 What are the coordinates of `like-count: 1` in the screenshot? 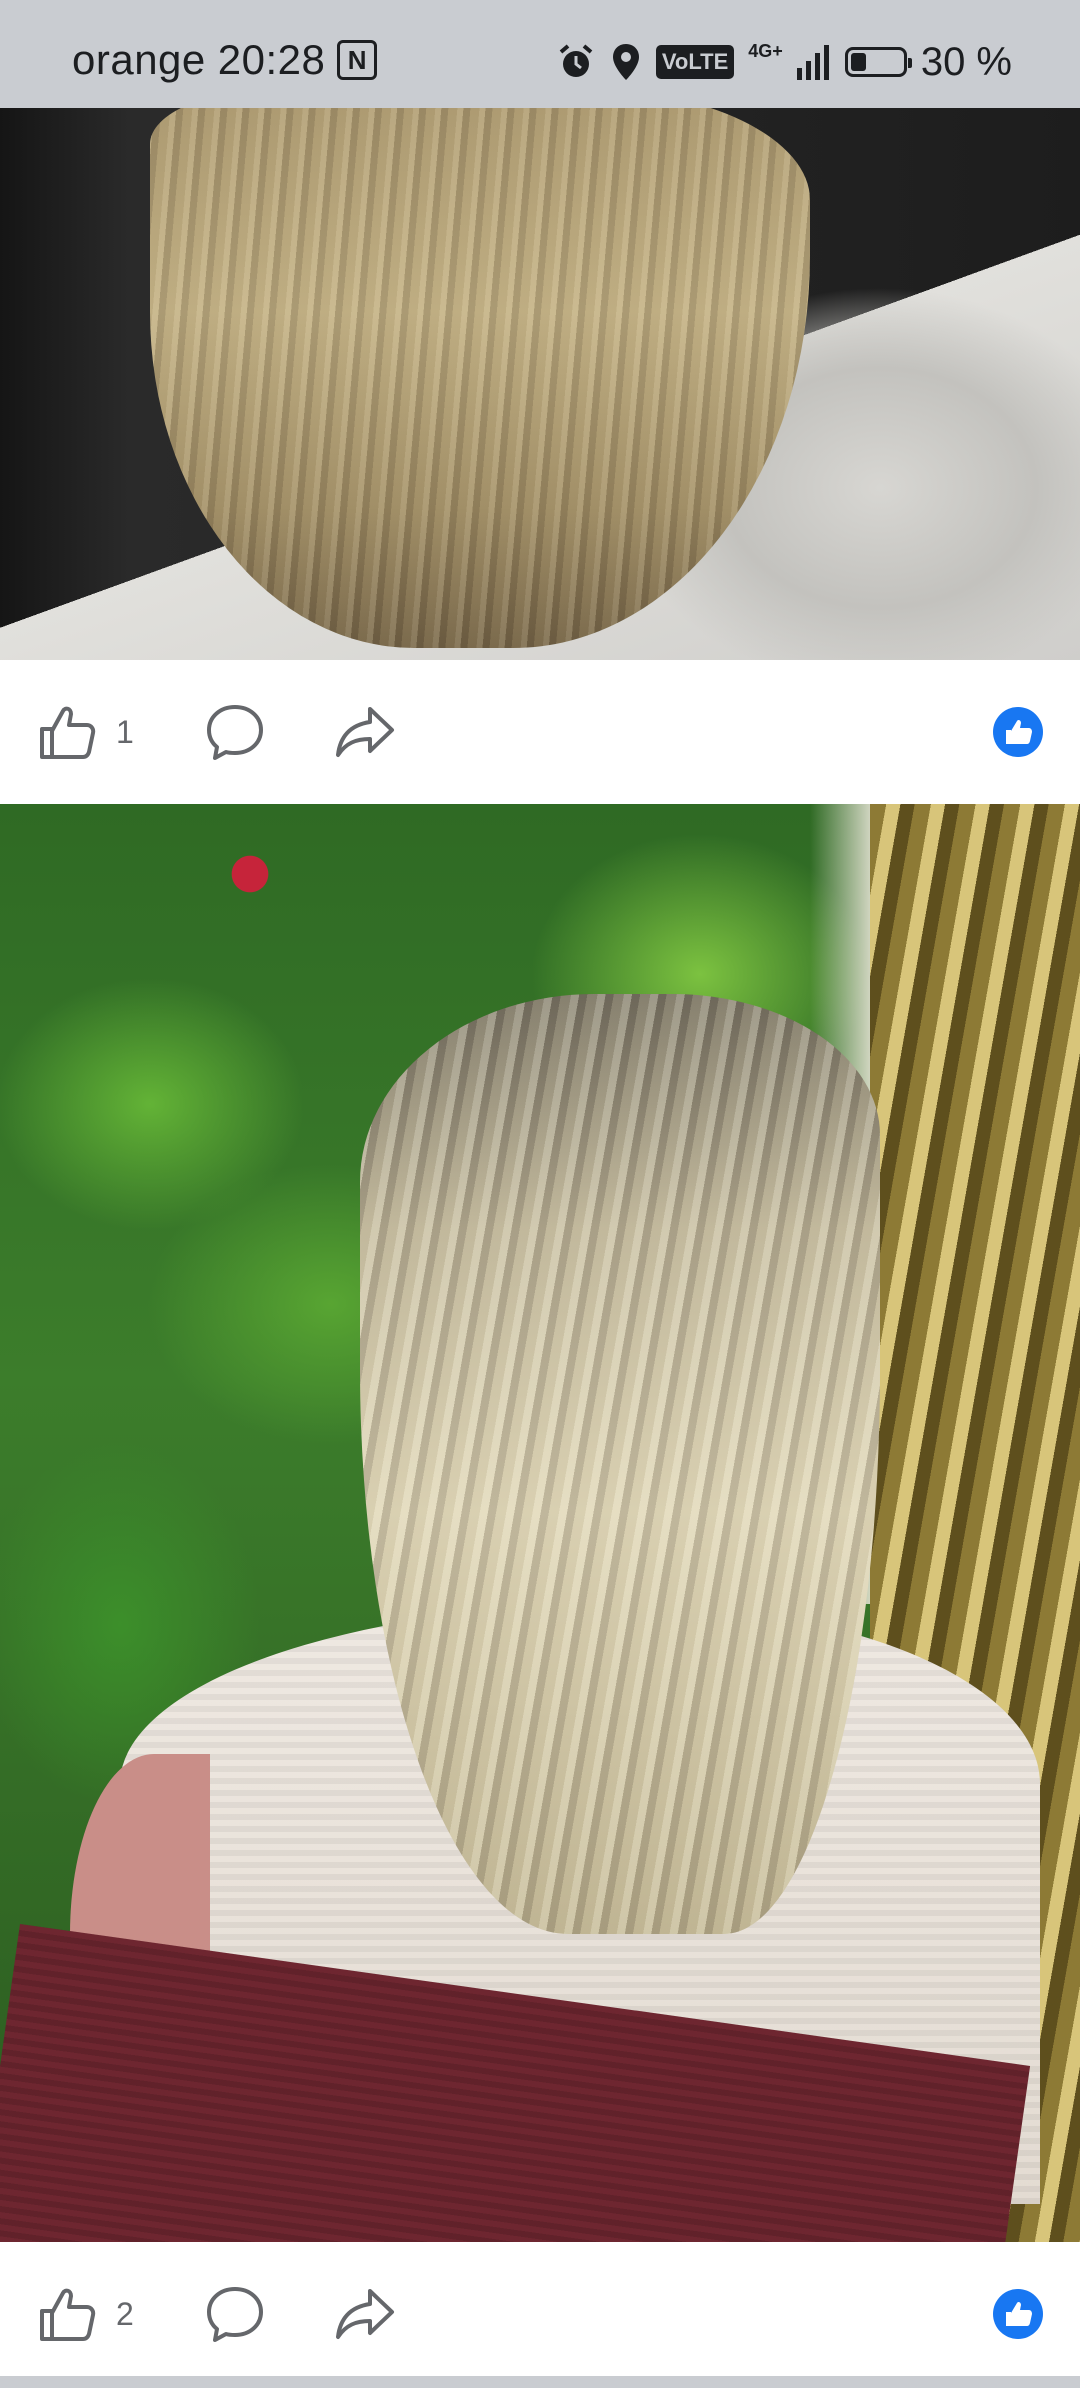 It's located at (125, 731).